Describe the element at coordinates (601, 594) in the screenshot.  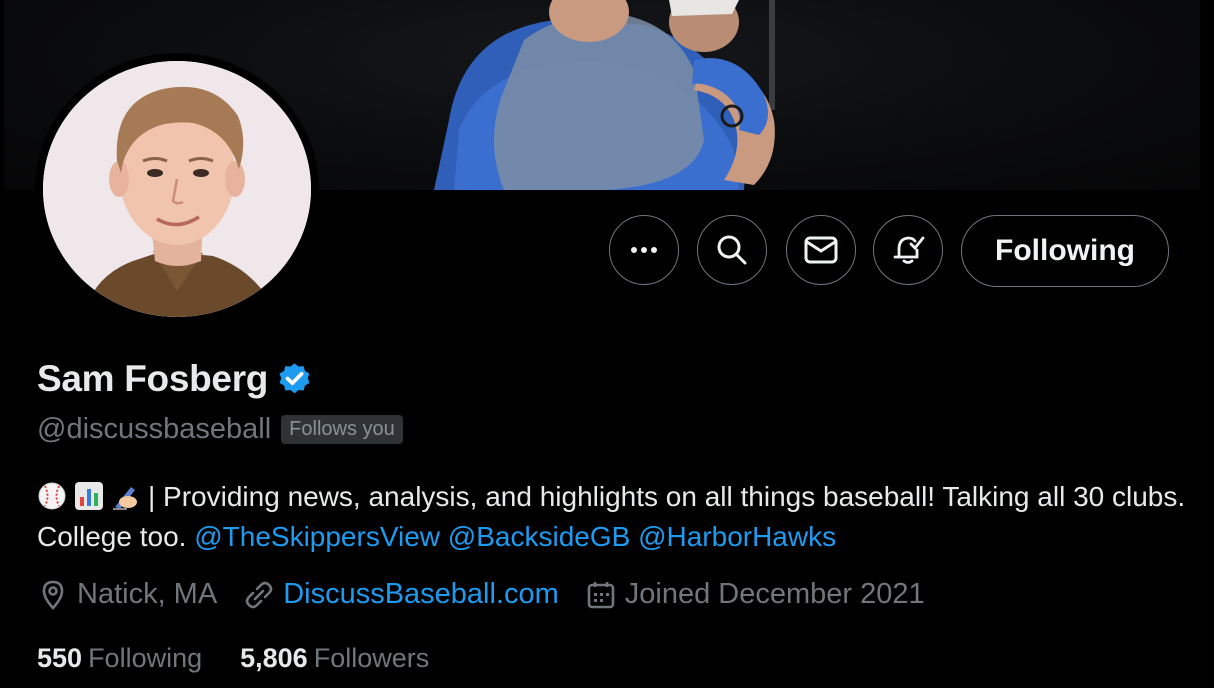
I see `calendar-icon` at that location.